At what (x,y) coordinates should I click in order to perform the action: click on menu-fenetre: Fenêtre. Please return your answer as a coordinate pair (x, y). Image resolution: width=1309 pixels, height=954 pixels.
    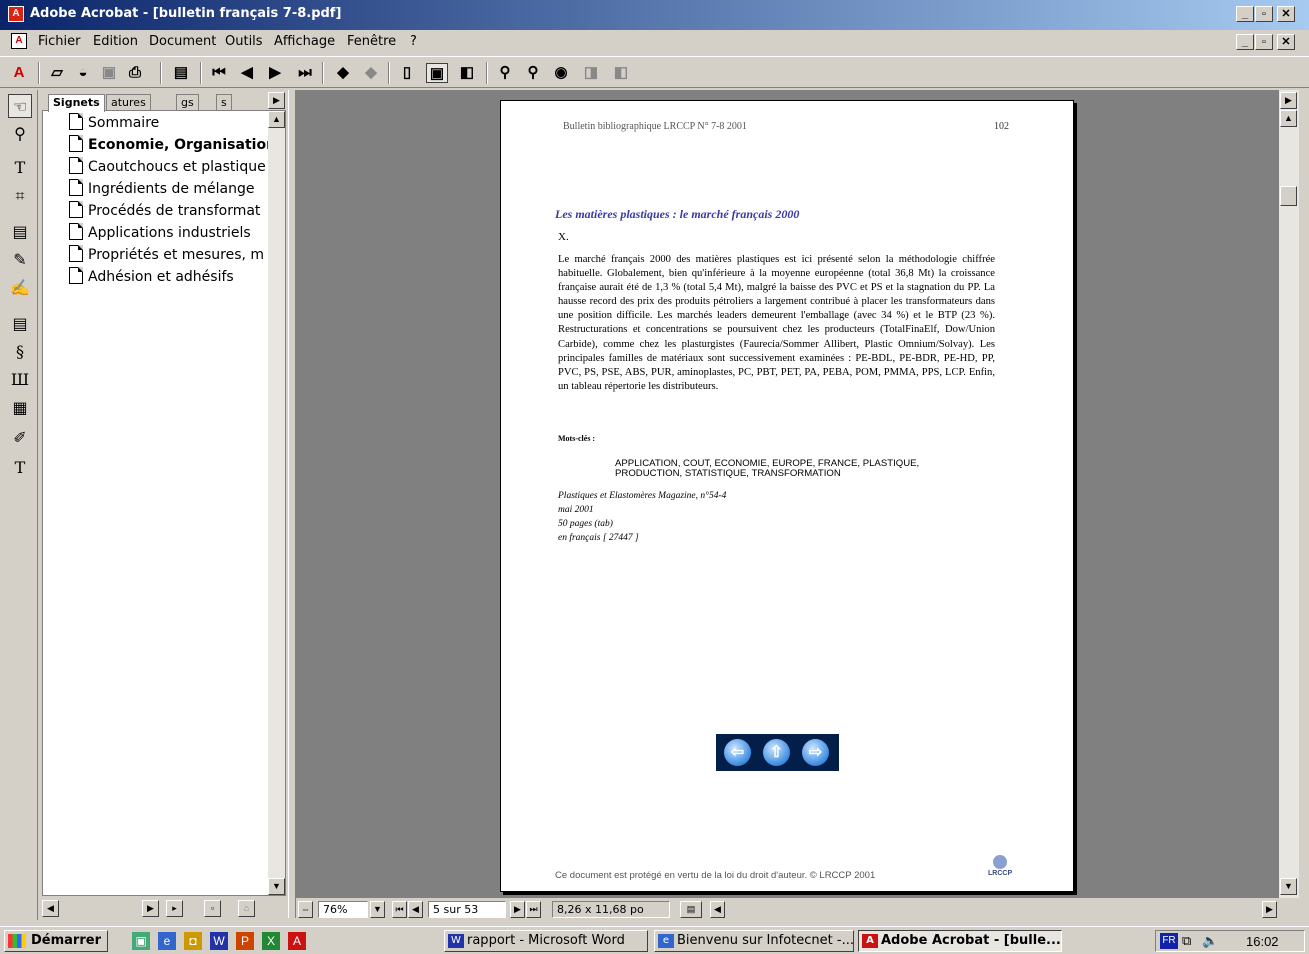
    Looking at the image, I should click on (371, 41).